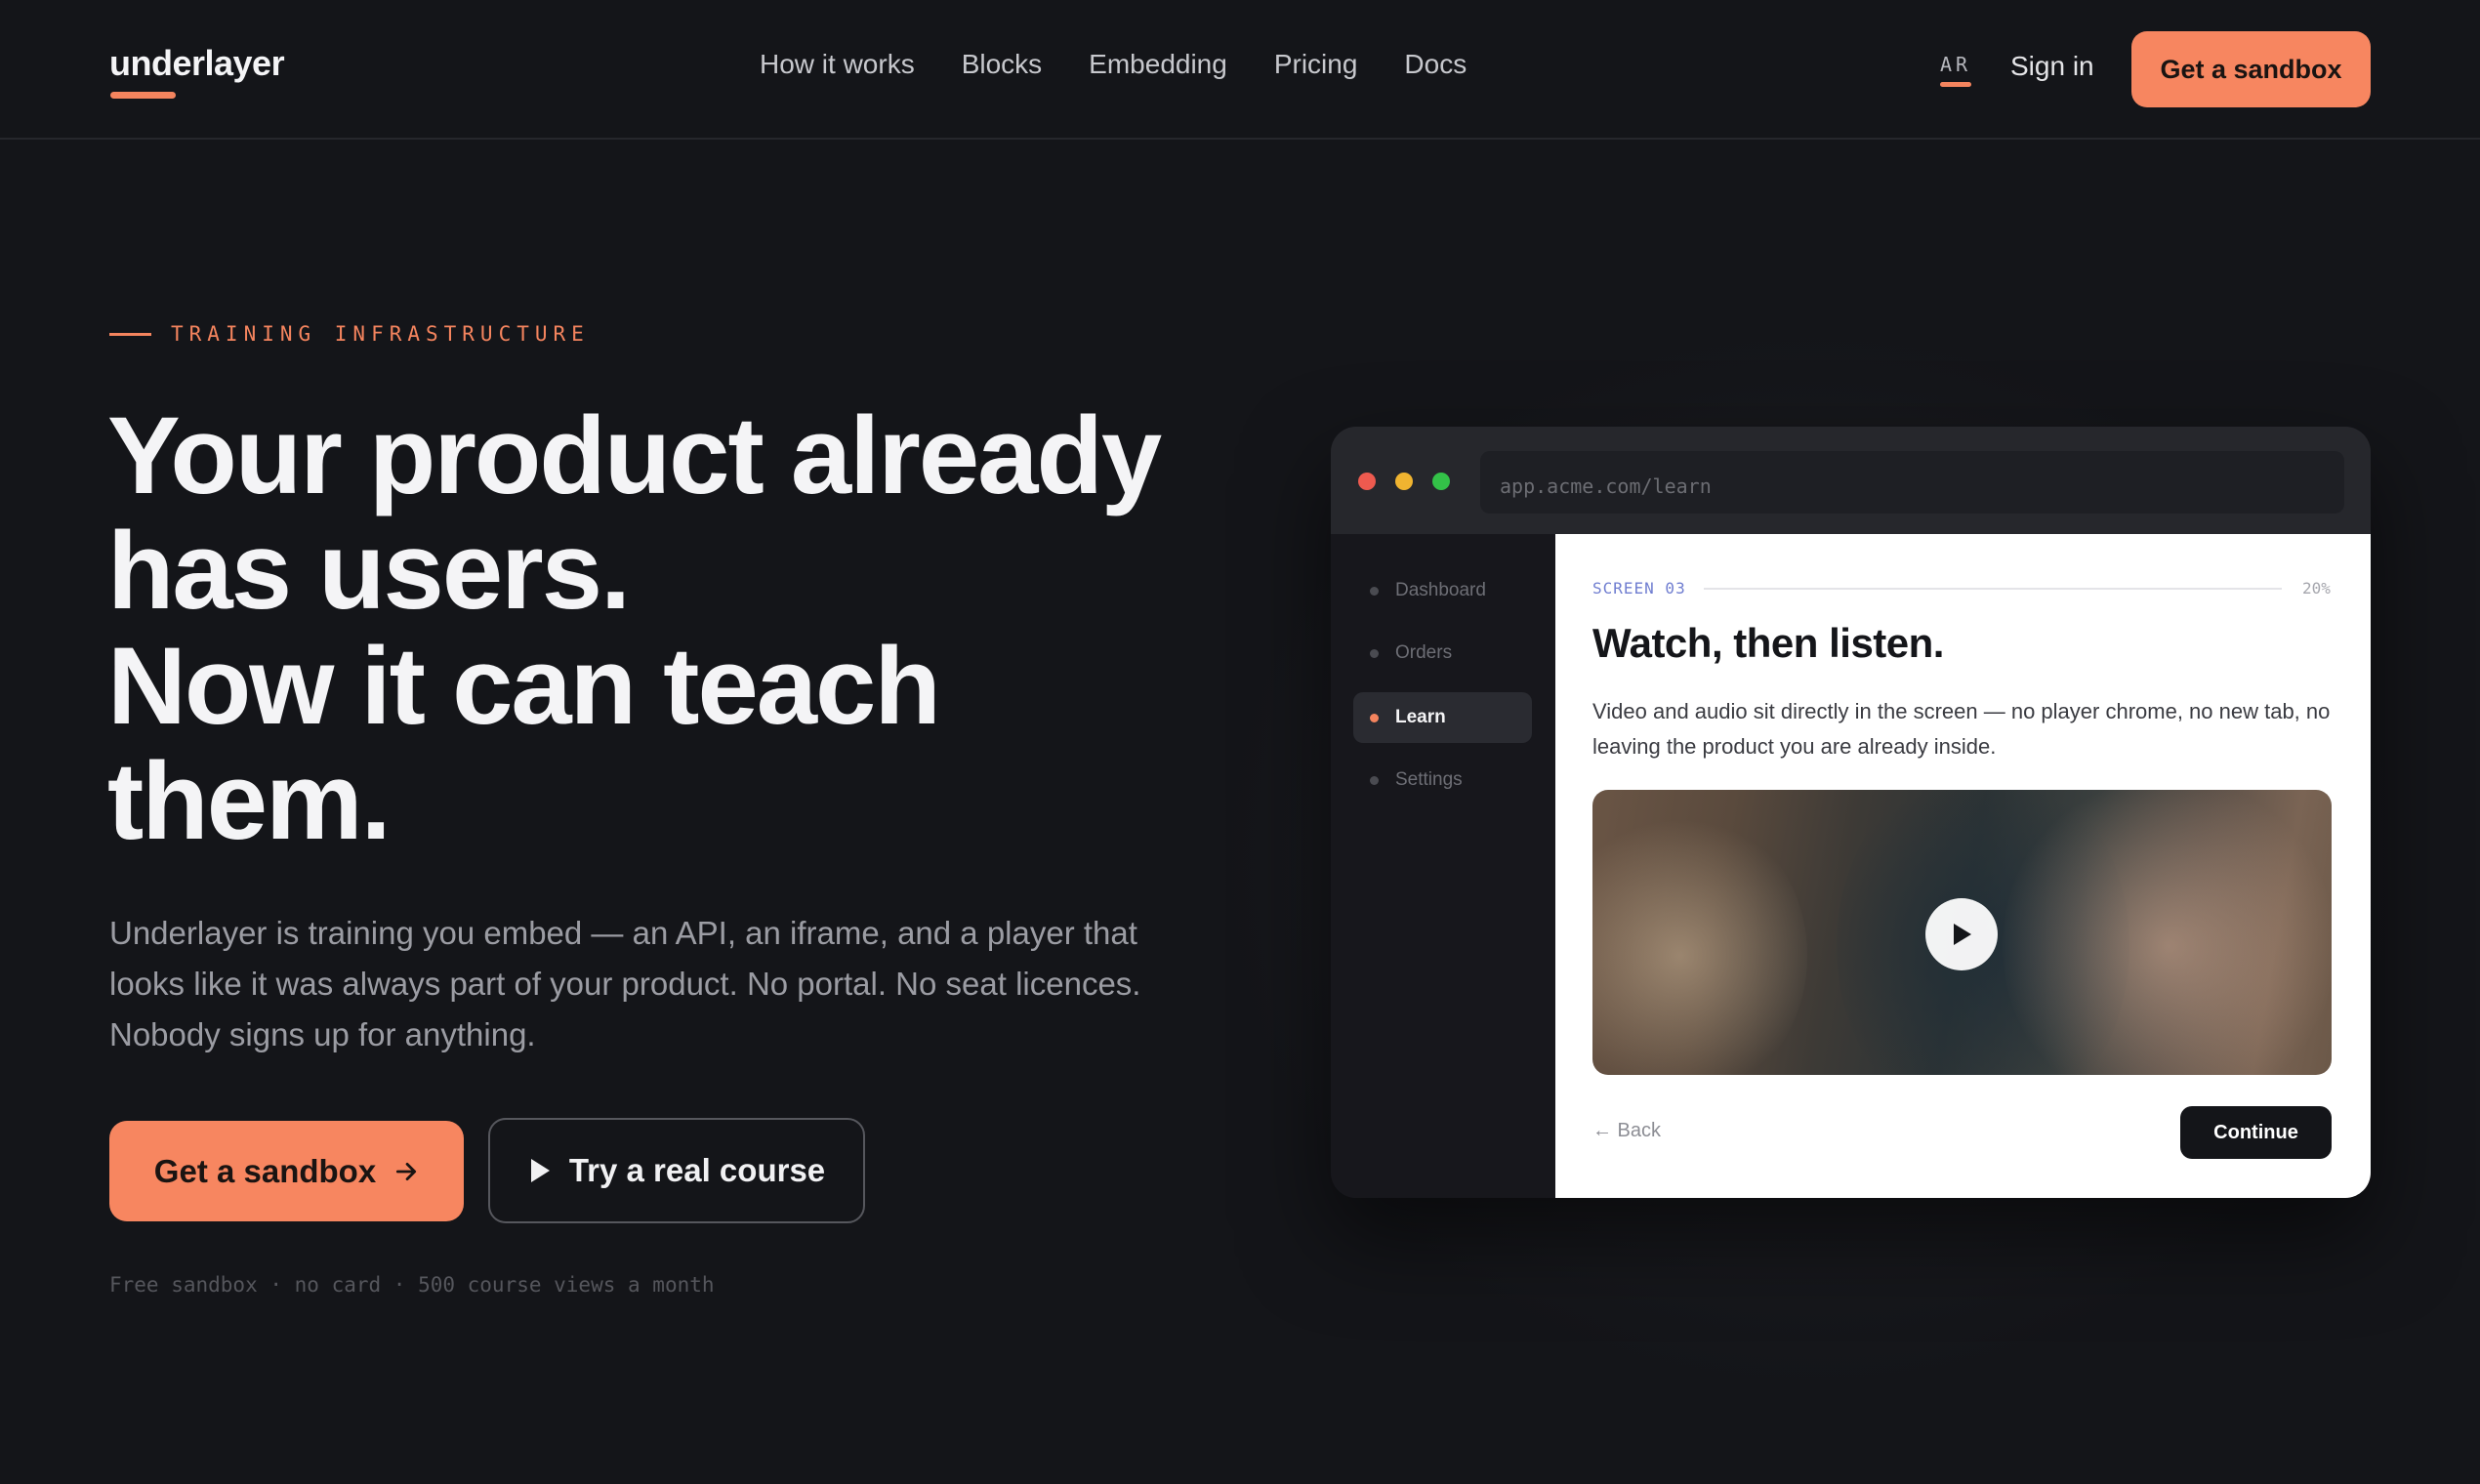 The width and height of the screenshot is (2480, 1484). I want to click on get-sandbox-button: Get a sandbox, so click(286, 1171).